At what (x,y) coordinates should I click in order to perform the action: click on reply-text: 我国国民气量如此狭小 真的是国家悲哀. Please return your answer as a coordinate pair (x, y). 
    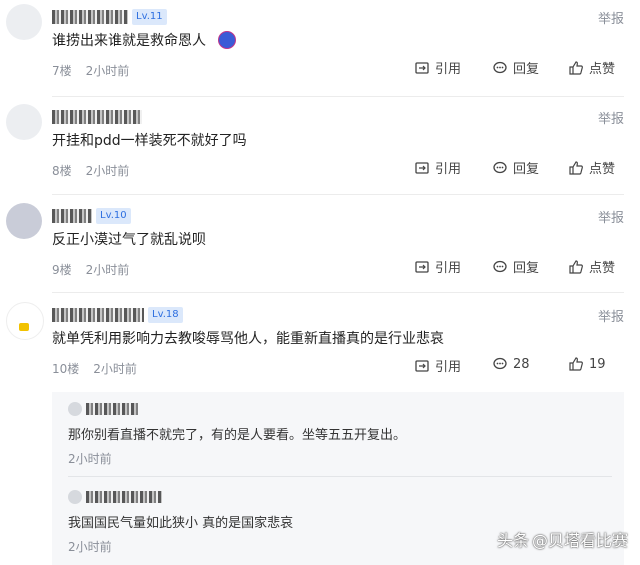
    Looking at the image, I should click on (181, 523).